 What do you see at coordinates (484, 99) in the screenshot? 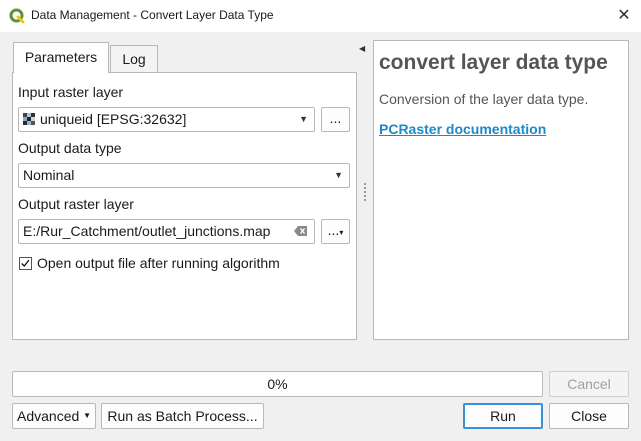
I see `help-description: Conversion of the layer data type.` at bounding box center [484, 99].